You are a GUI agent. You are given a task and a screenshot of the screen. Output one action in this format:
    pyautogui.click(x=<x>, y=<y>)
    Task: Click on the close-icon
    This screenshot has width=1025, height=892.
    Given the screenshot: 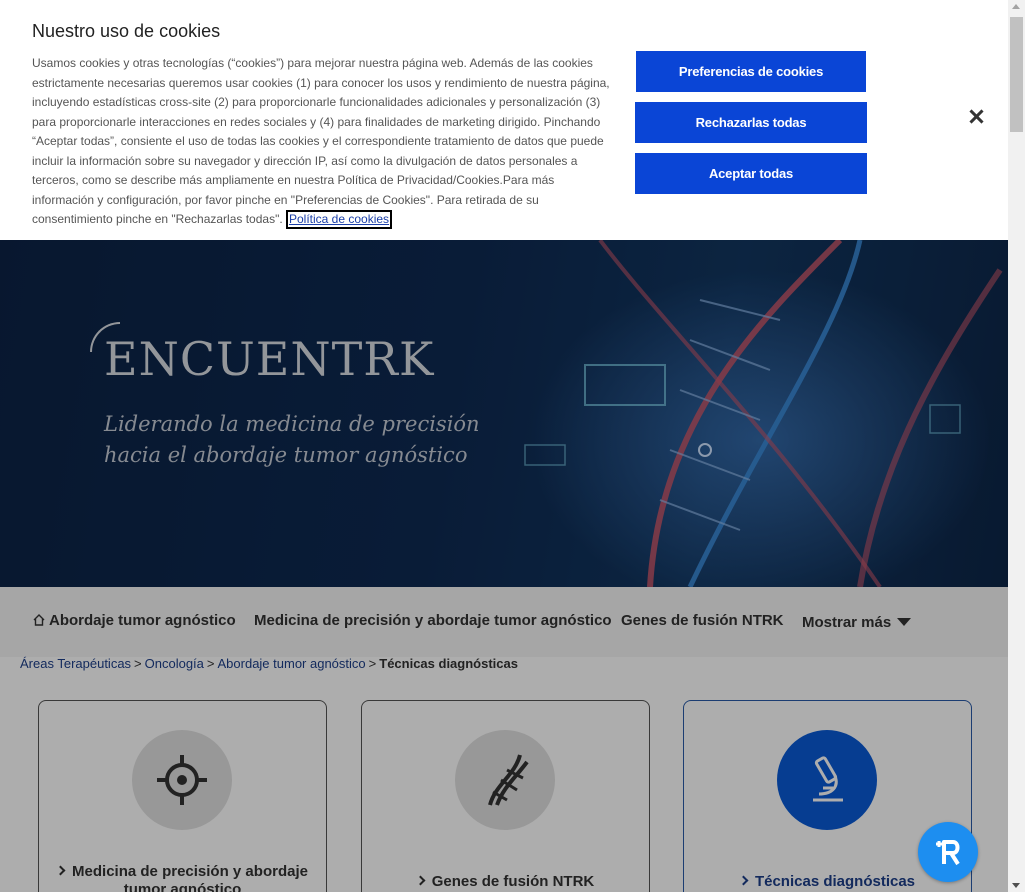 What is the action you would take?
    pyautogui.click(x=976, y=117)
    